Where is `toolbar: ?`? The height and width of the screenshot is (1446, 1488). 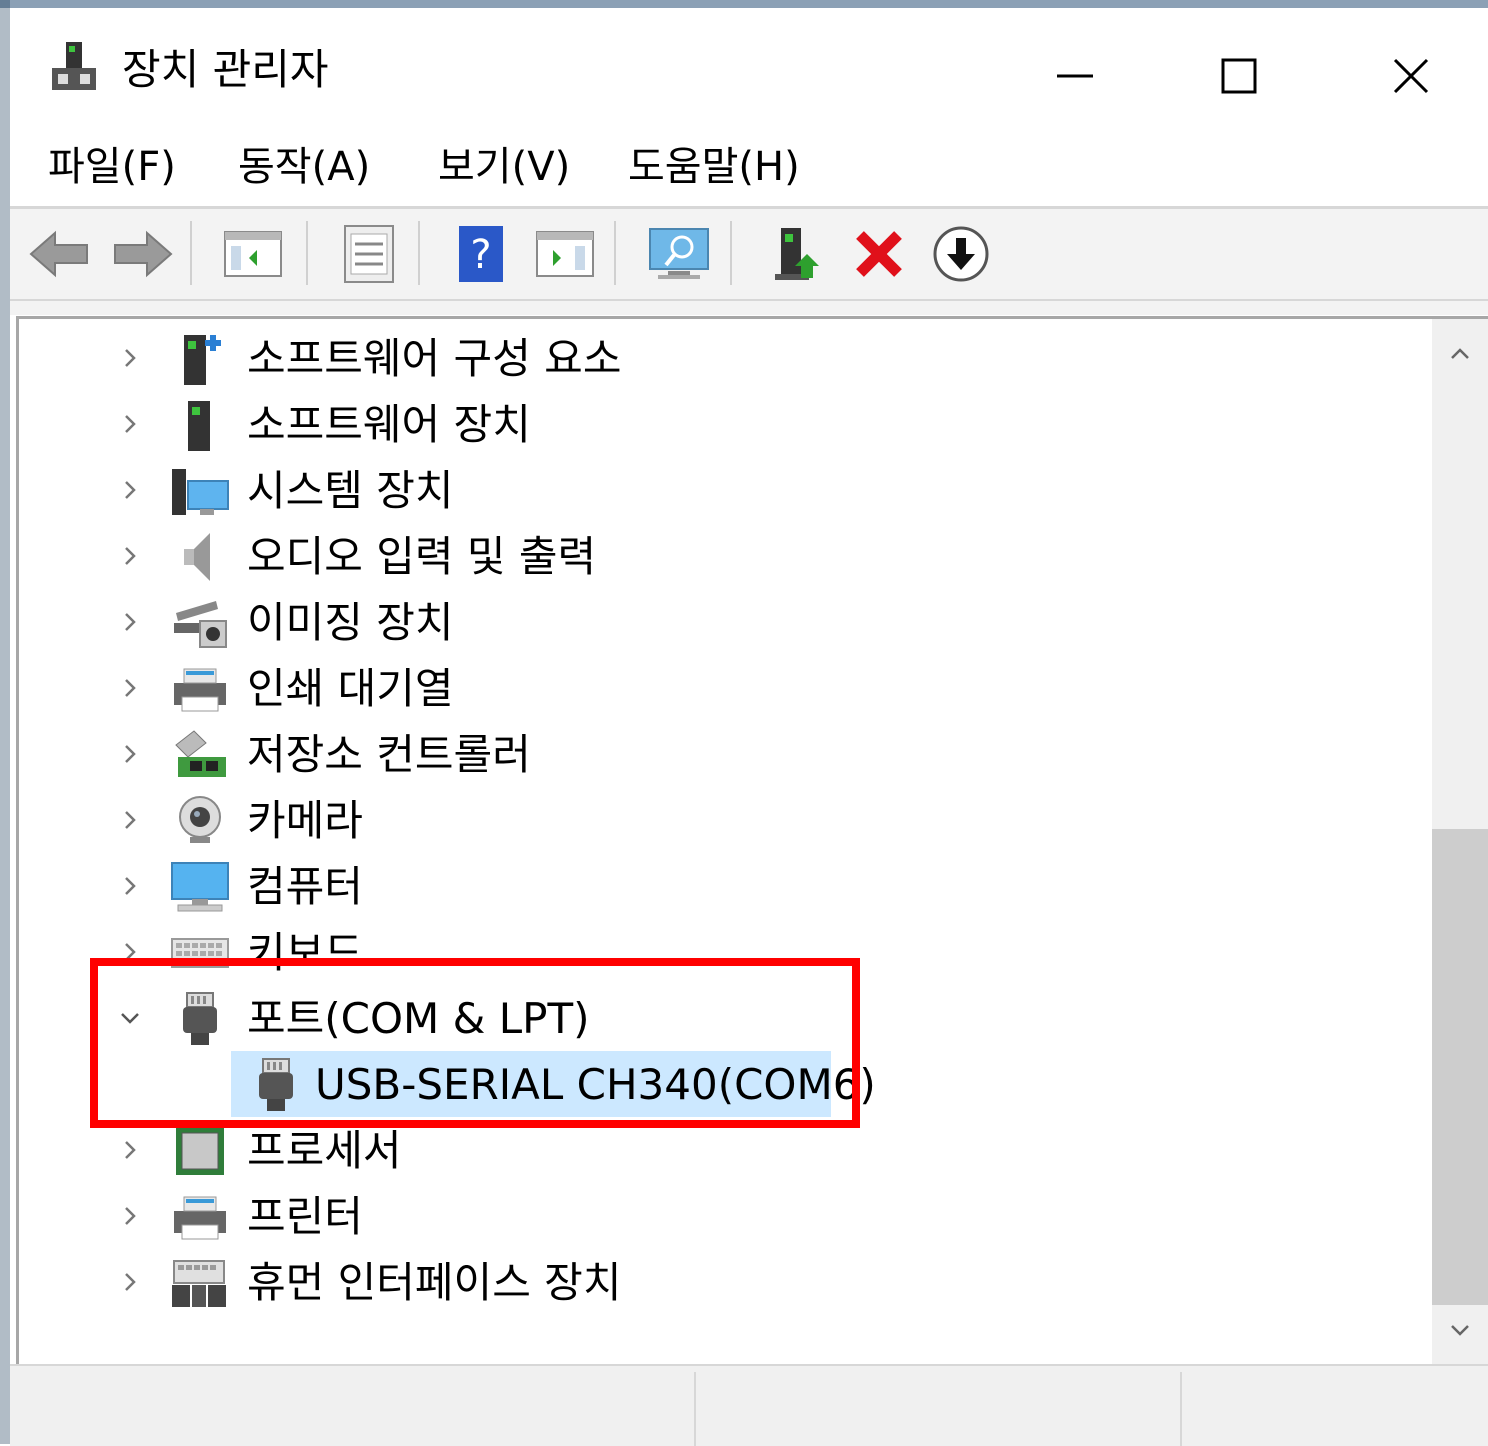 toolbar: ? is located at coordinates (749, 255).